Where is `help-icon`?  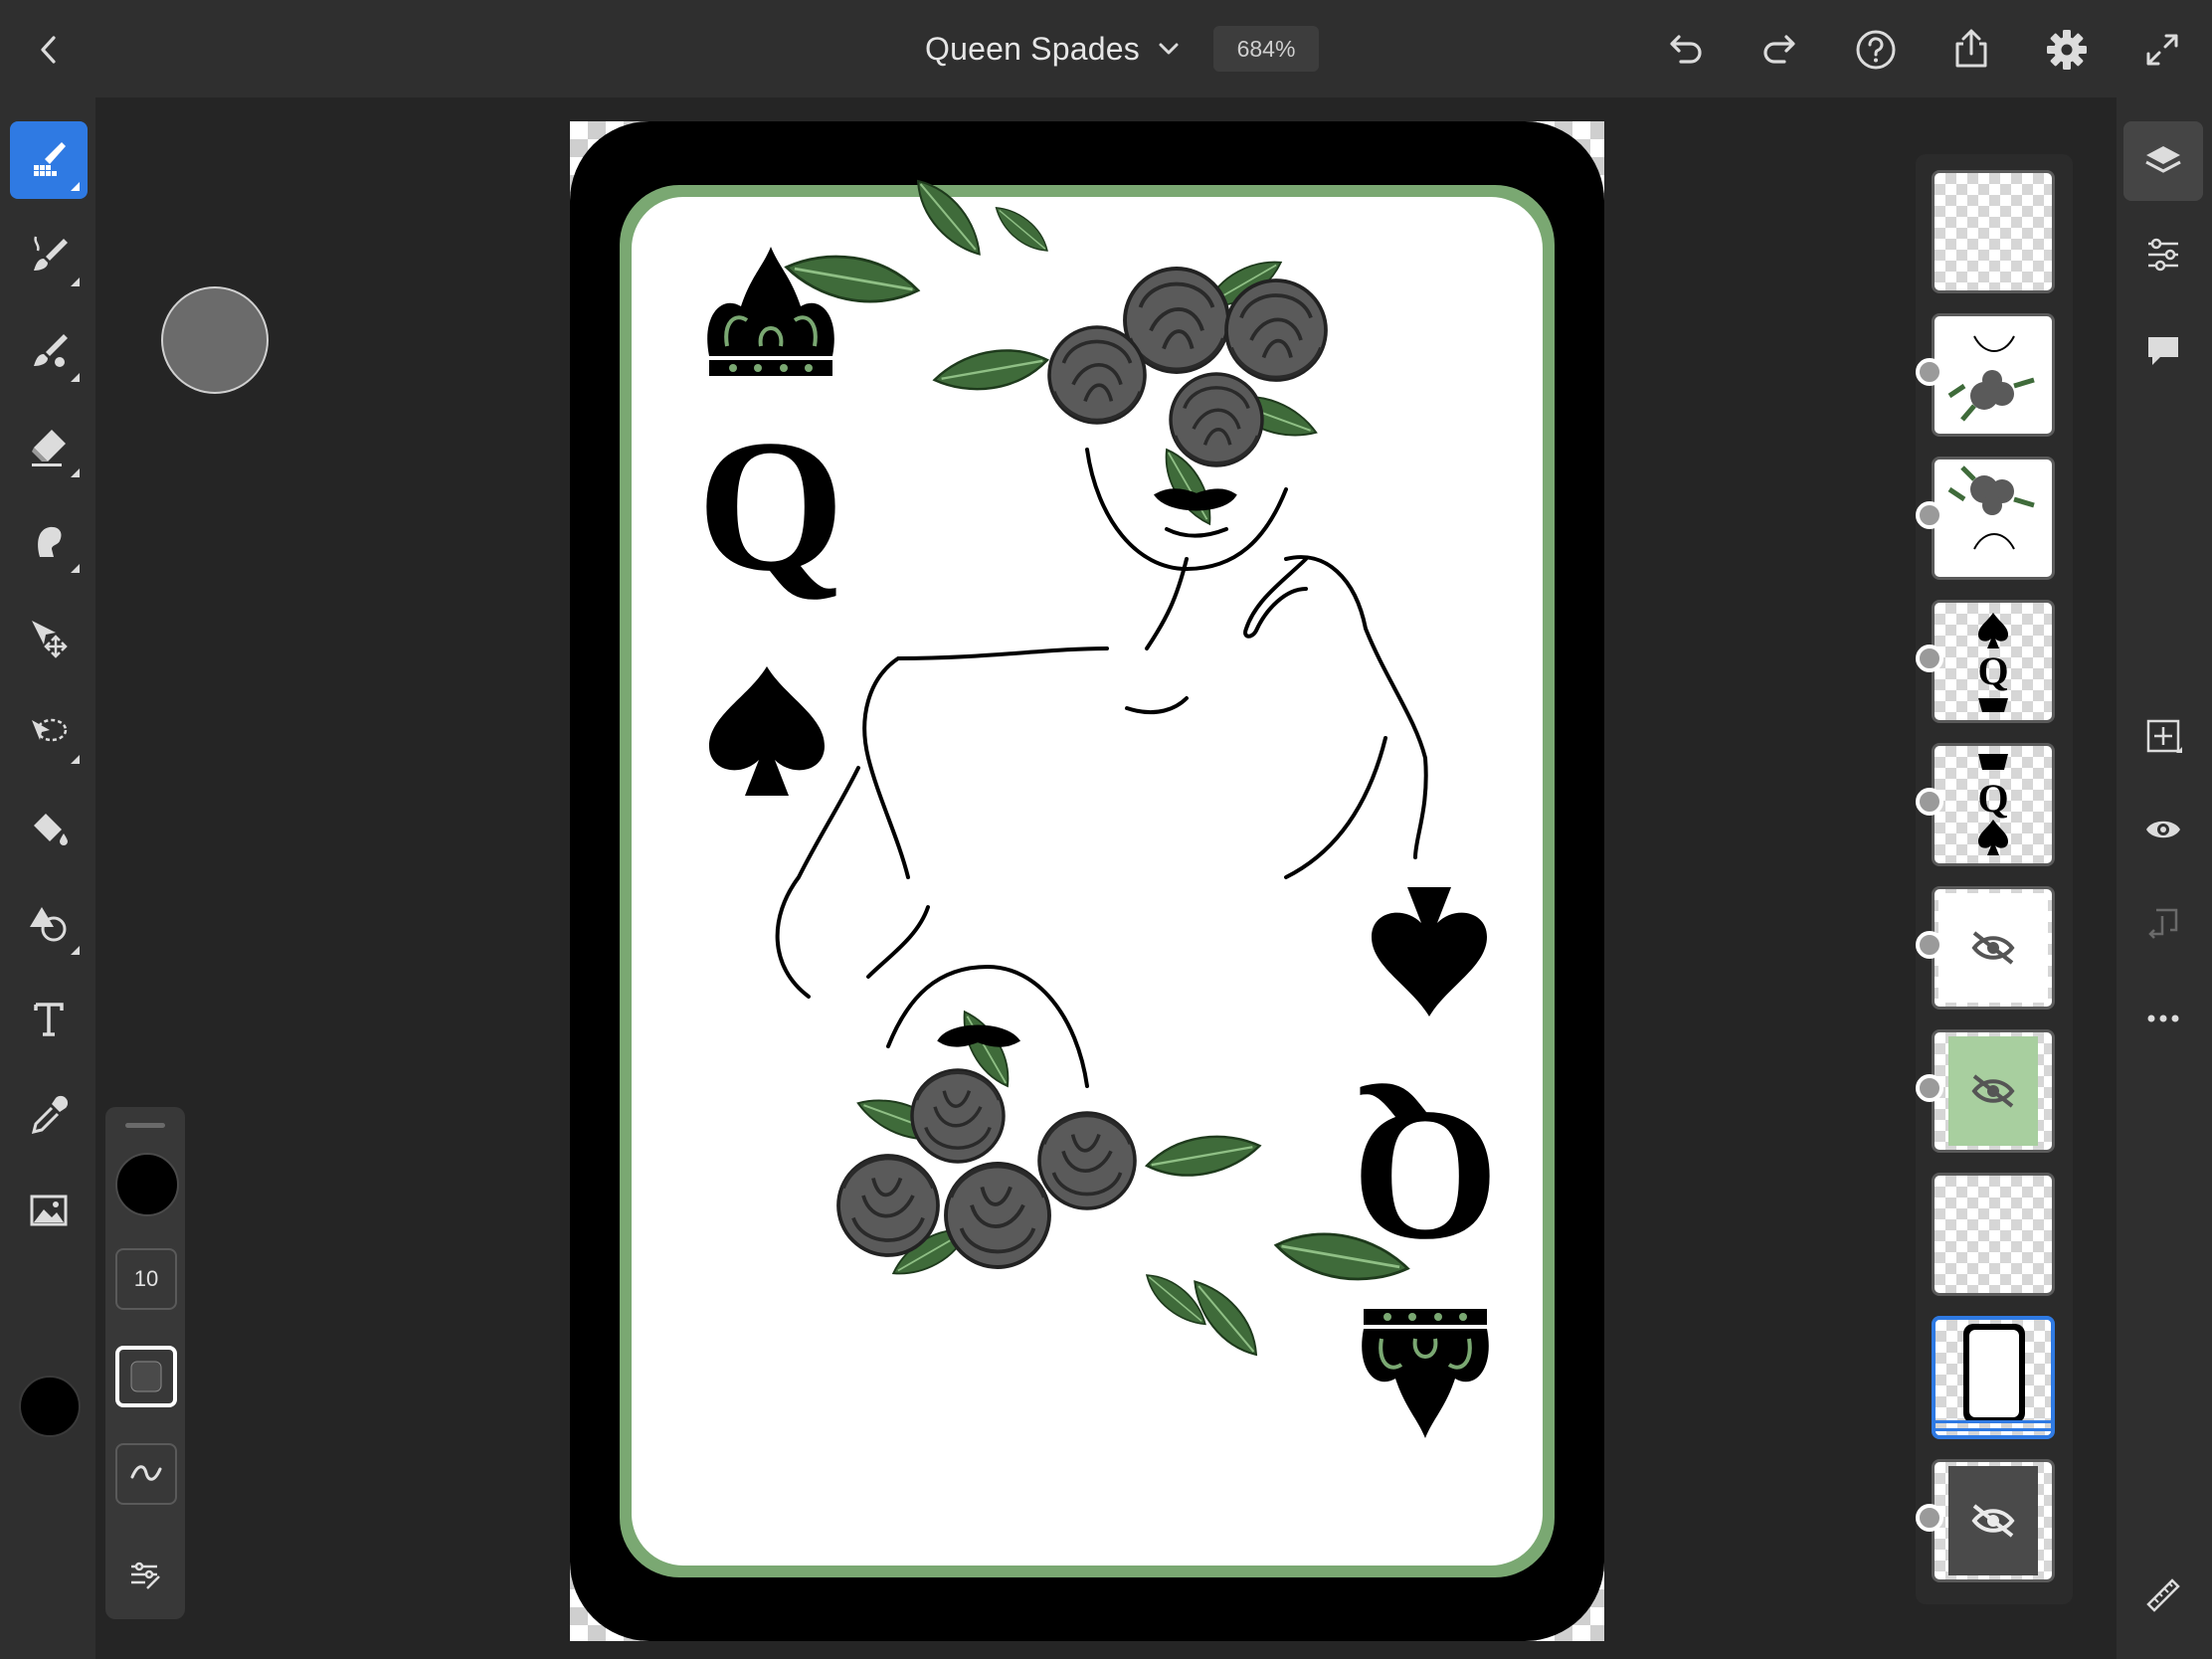
help-icon is located at coordinates (1876, 50).